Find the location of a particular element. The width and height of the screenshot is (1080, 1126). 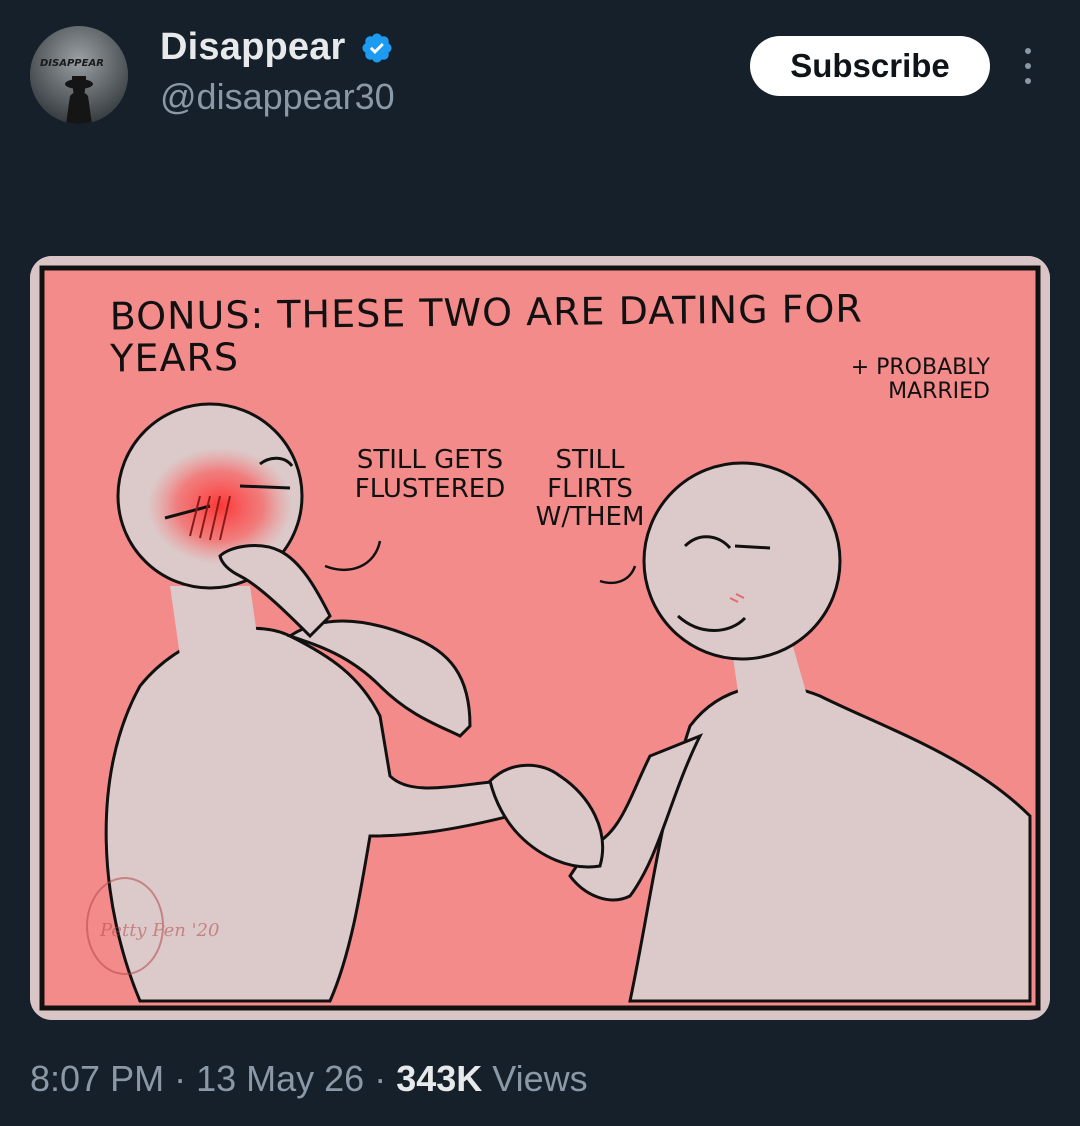

author-display-name: Disappear is located at coordinates (253, 47).